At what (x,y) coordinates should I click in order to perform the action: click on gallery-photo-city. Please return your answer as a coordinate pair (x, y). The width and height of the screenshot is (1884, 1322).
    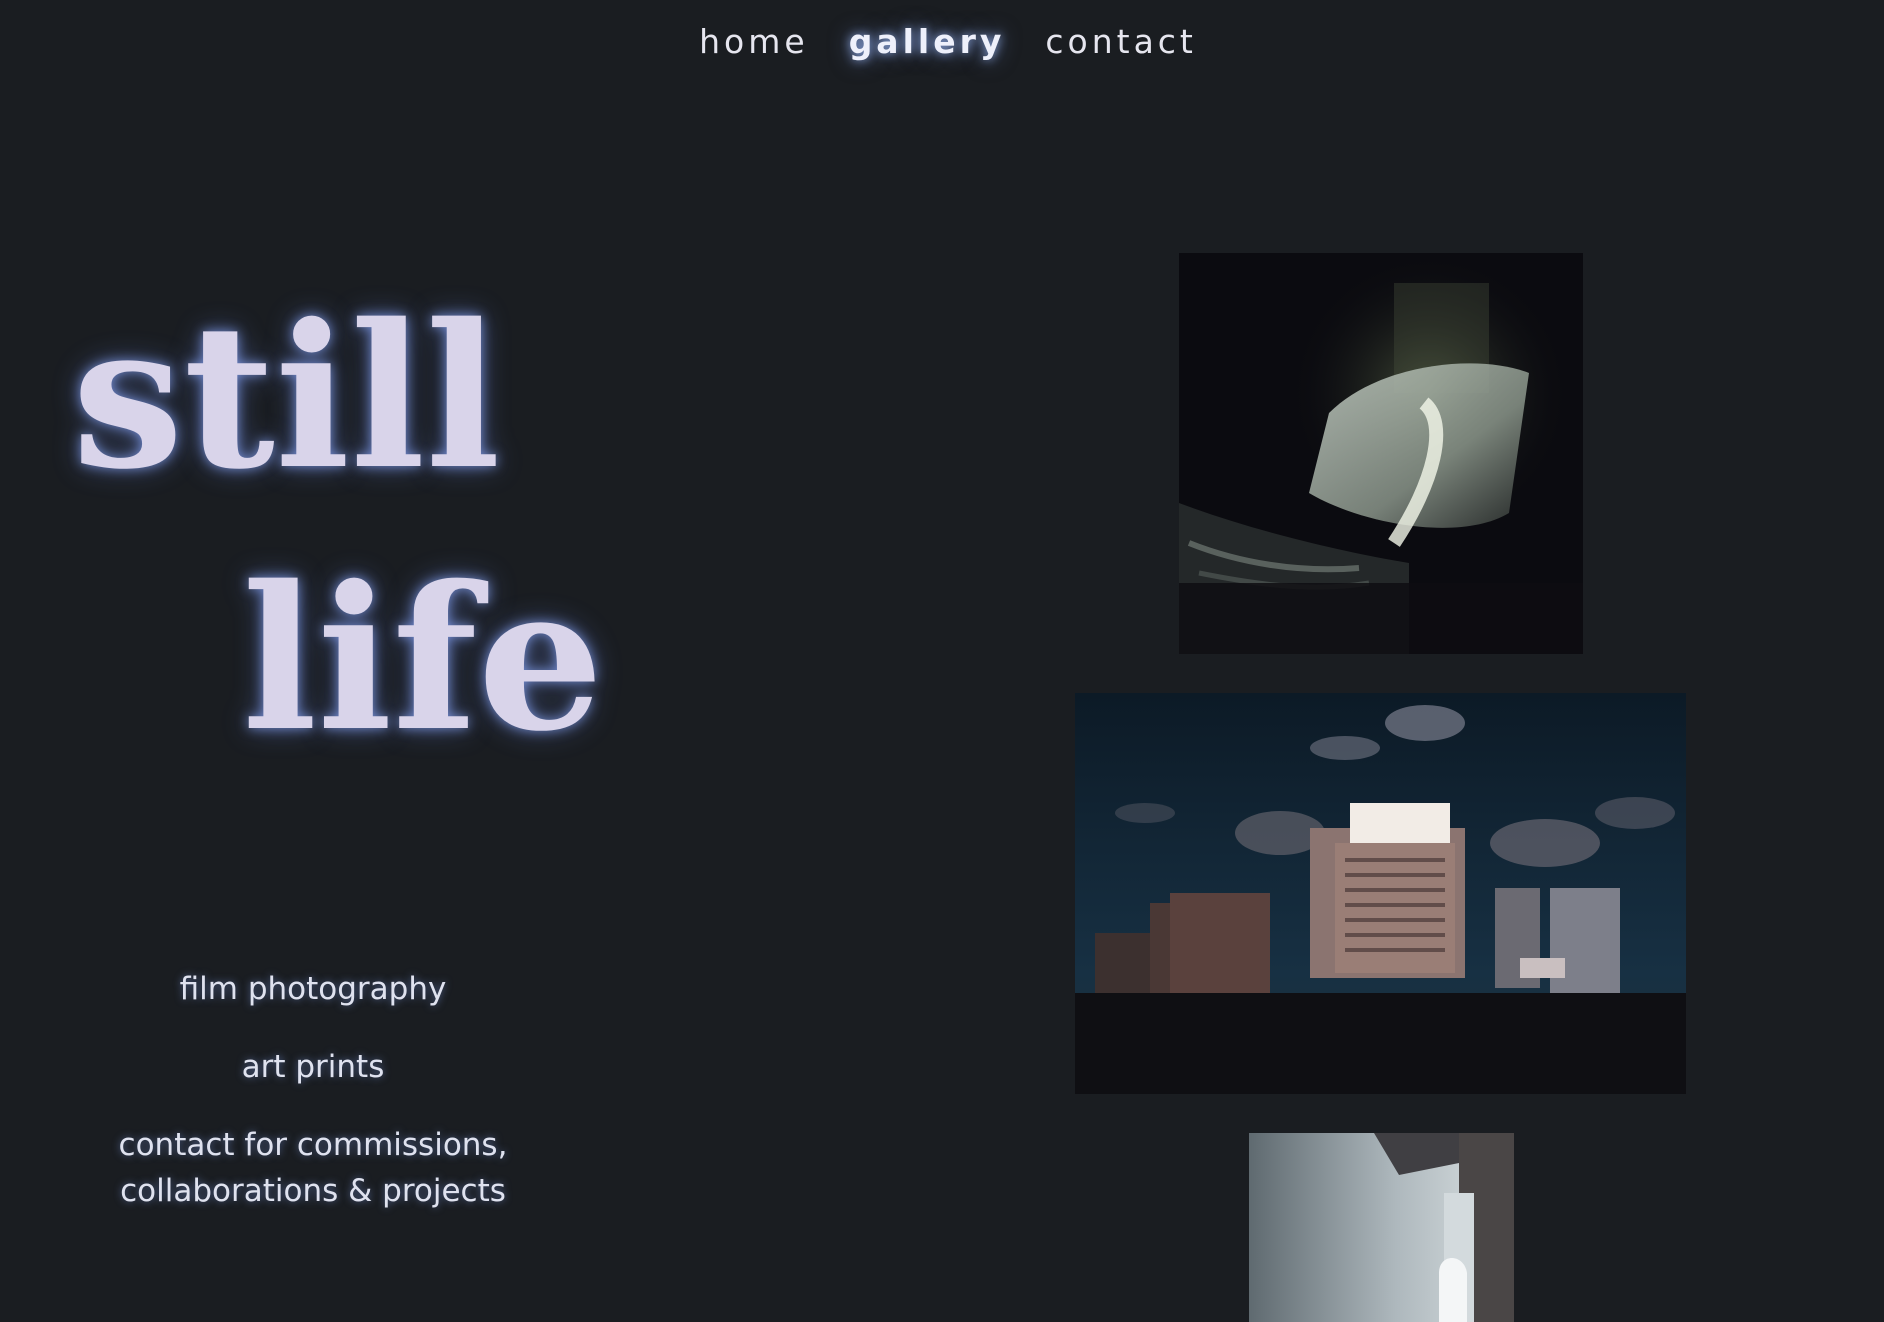
    Looking at the image, I should click on (1380, 893).